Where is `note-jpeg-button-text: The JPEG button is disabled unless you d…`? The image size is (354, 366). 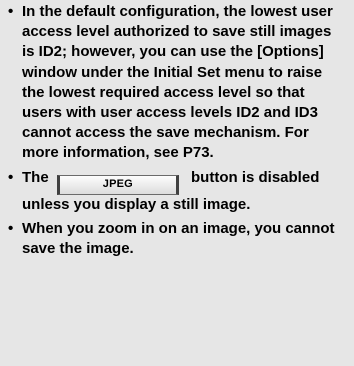
note-jpeg-button-text: The JPEG button is disabled unless you d… is located at coordinates (183, 191).